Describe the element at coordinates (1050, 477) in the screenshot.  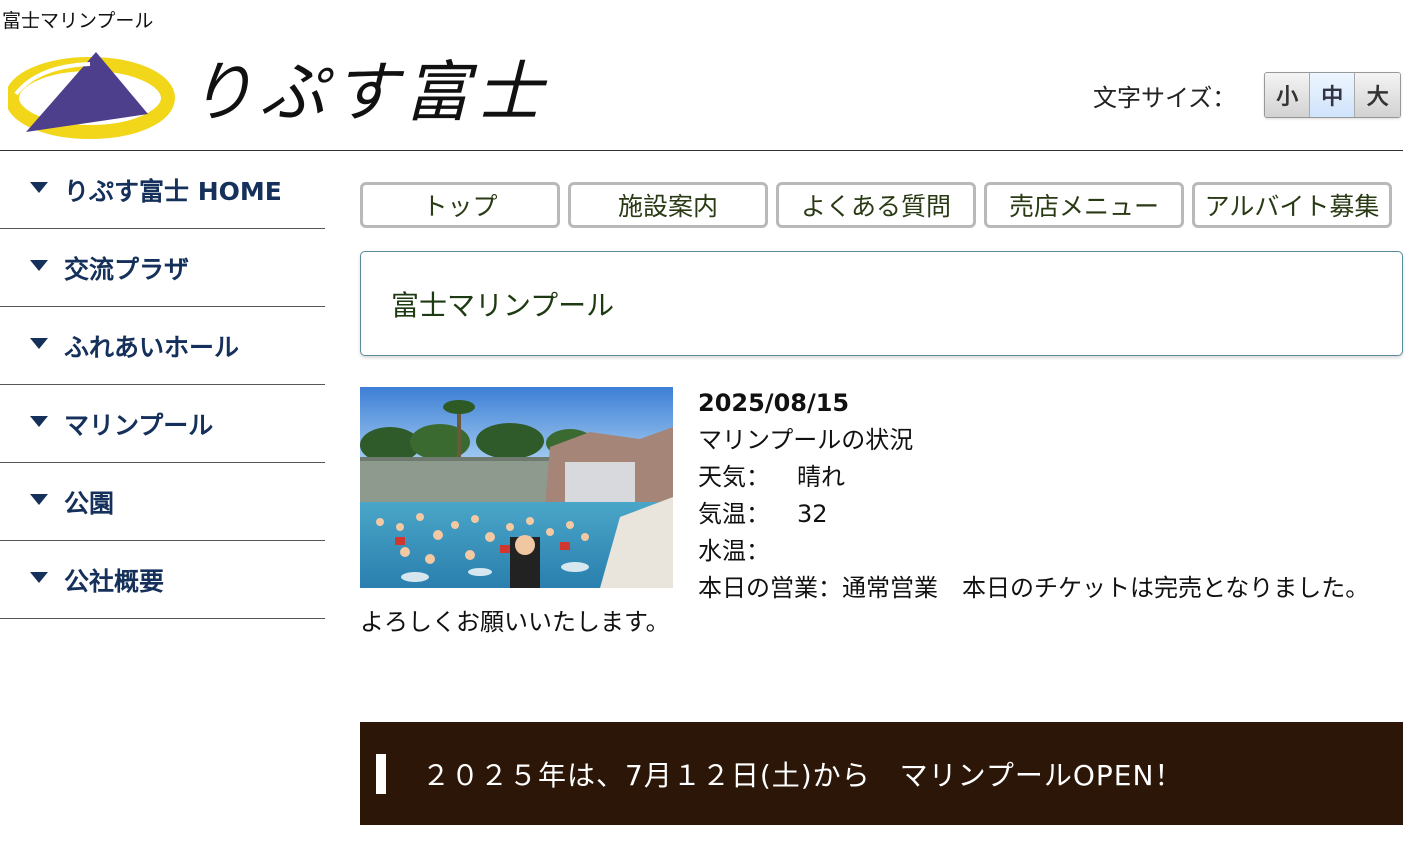
I see `weather-row: 天気： 晴れ` at that location.